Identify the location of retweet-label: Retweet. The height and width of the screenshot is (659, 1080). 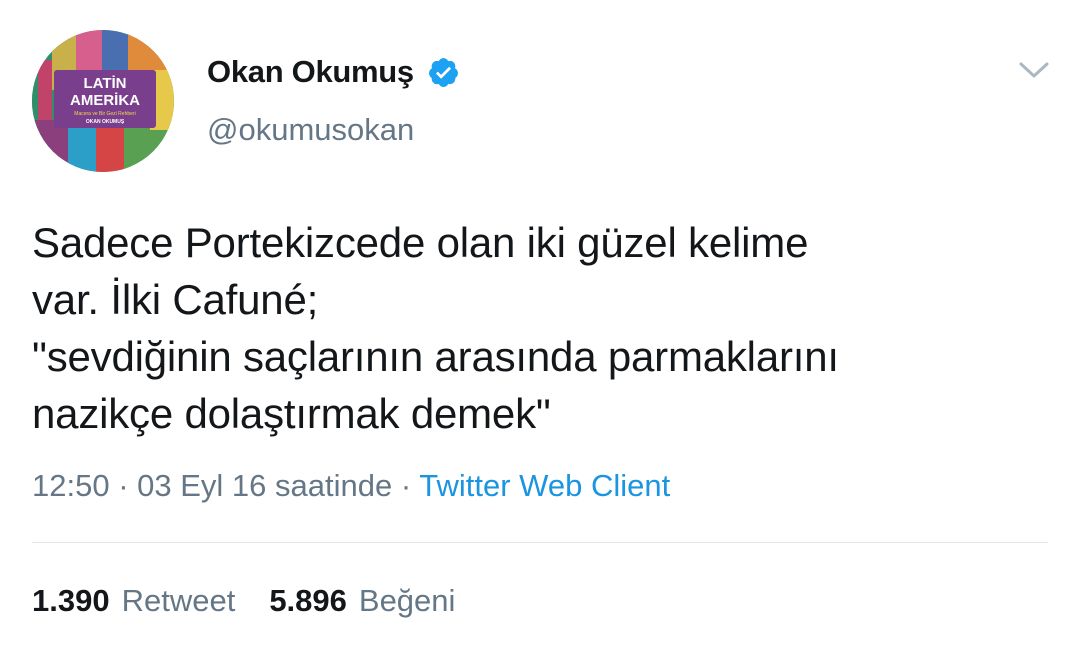
(178, 600).